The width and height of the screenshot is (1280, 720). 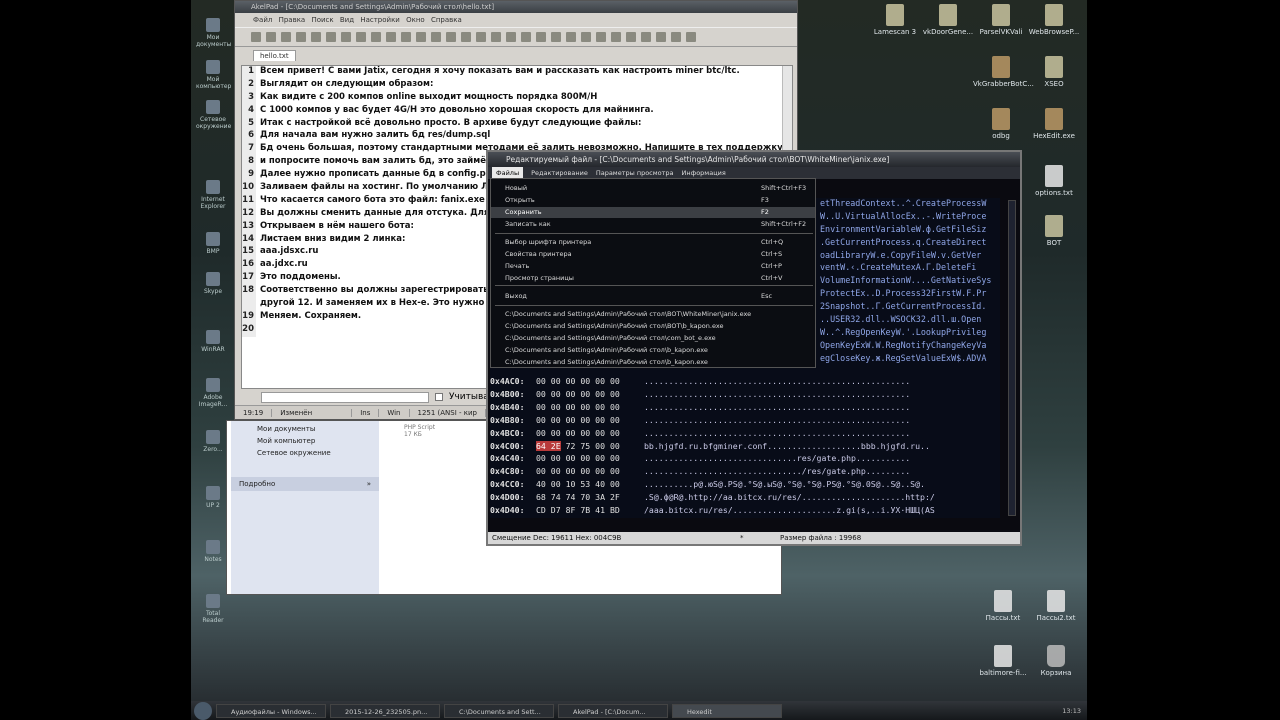 I want to click on desktop-icon-item: options.txt, so click(x=1054, y=181).